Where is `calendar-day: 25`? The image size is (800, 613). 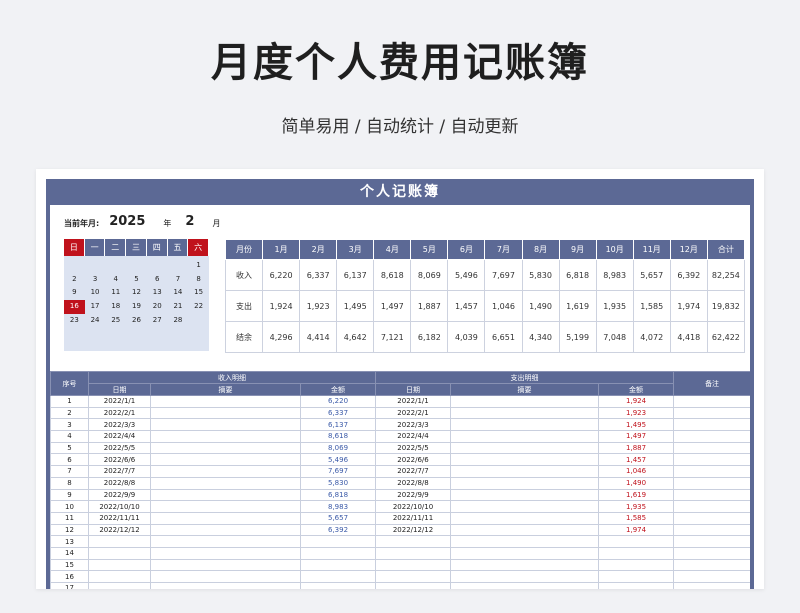 calendar-day: 25 is located at coordinates (115, 321).